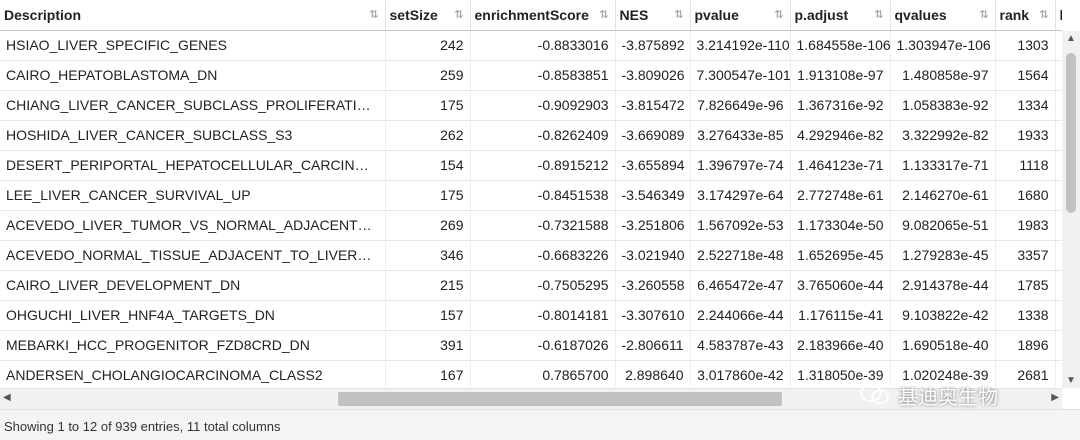  Describe the element at coordinates (1025, 135) in the screenshot. I see `table-cell: 1933` at that location.